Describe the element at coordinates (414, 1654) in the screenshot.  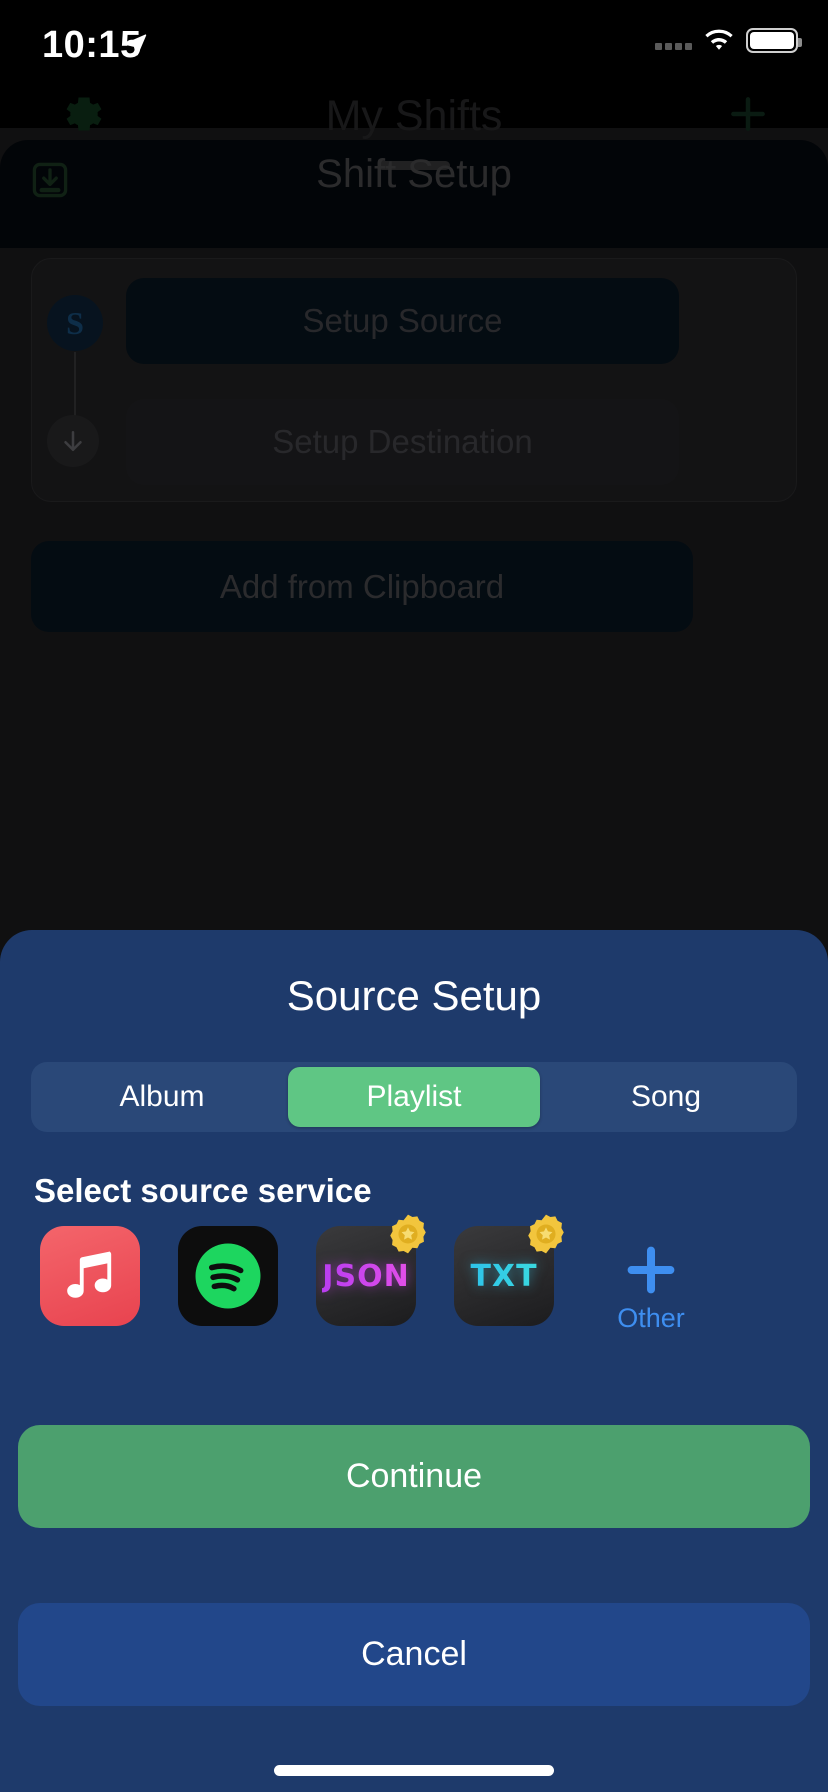
I see `cancel-button: Cancel` at that location.